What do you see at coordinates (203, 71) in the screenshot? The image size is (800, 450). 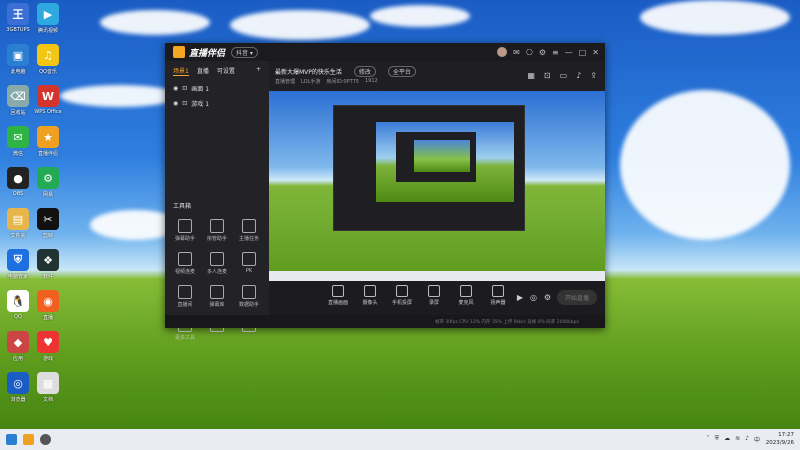 I see `tab-live: 直播` at bounding box center [203, 71].